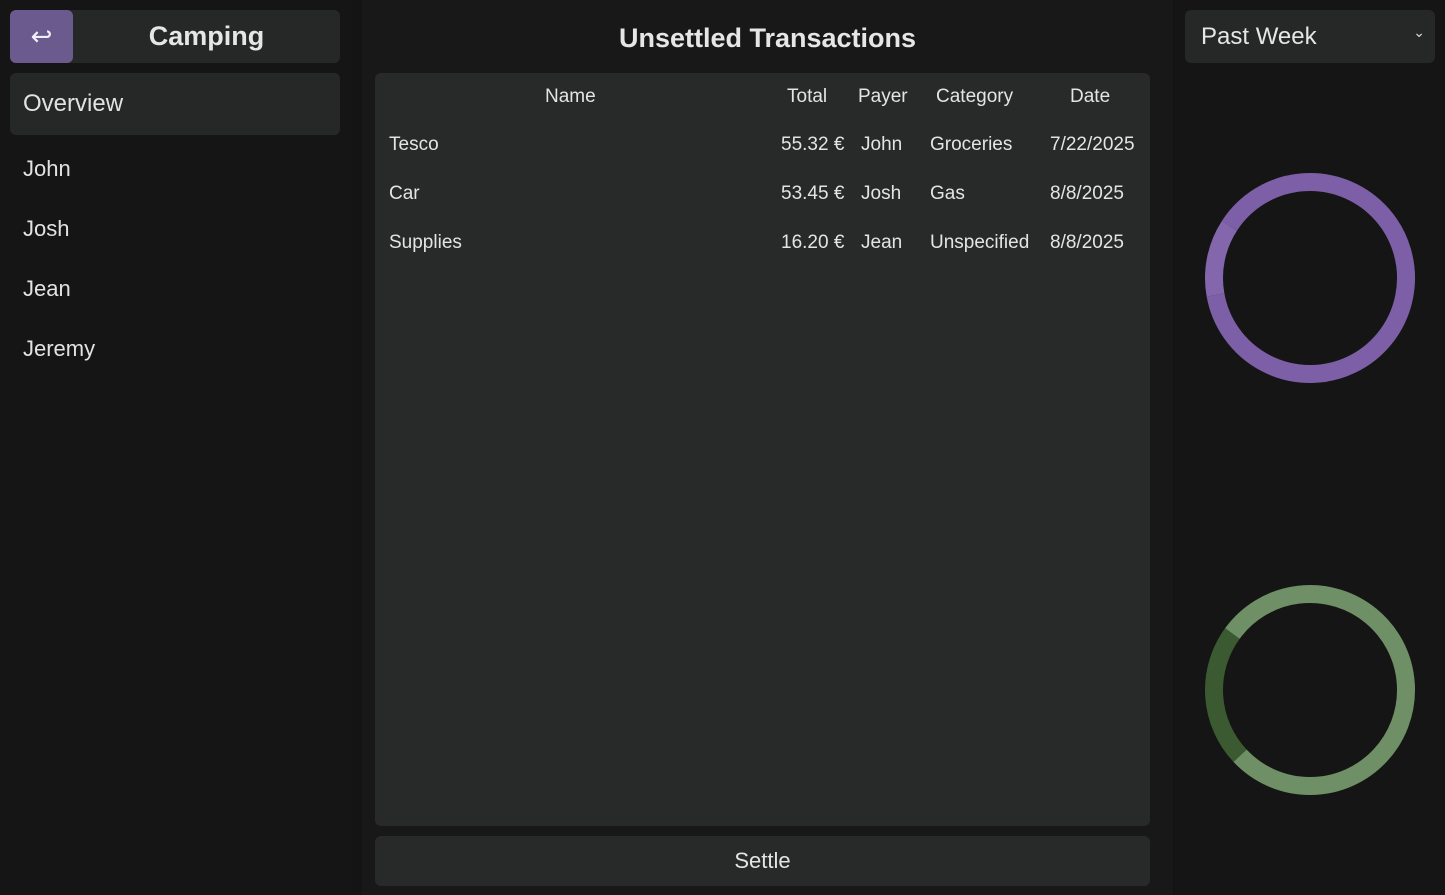  What do you see at coordinates (175, 104) in the screenshot?
I see `nav-item-overview: Overview` at bounding box center [175, 104].